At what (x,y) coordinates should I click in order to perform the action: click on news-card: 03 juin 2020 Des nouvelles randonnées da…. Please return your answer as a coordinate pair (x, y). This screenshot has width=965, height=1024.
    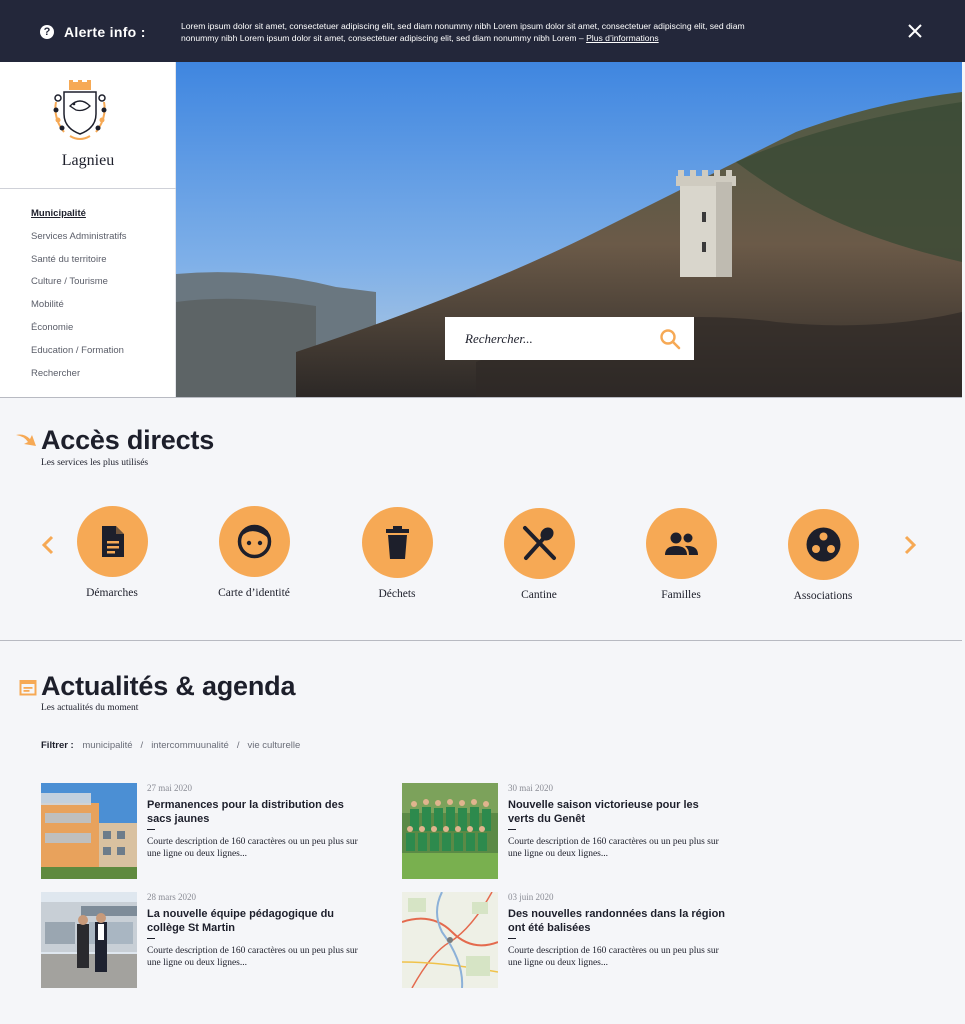
    Looking at the image, I should click on (567, 940).